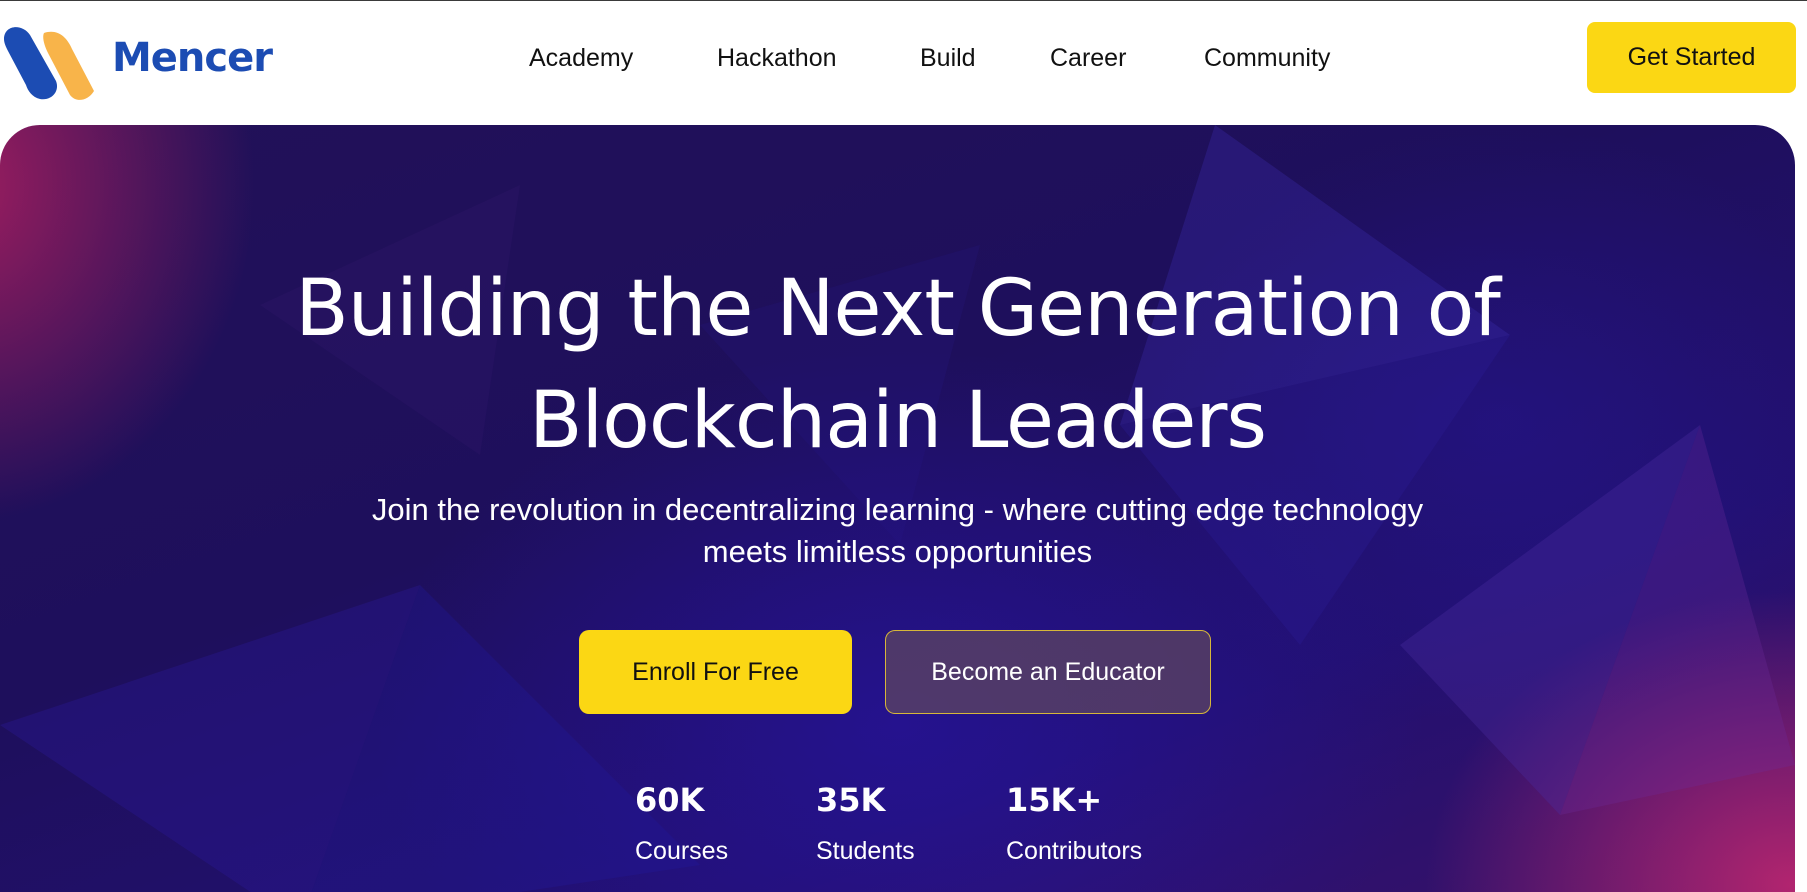  Describe the element at coordinates (715, 672) in the screenshot. I see `enroll-for-free-button: Enroll For Free` at that location.